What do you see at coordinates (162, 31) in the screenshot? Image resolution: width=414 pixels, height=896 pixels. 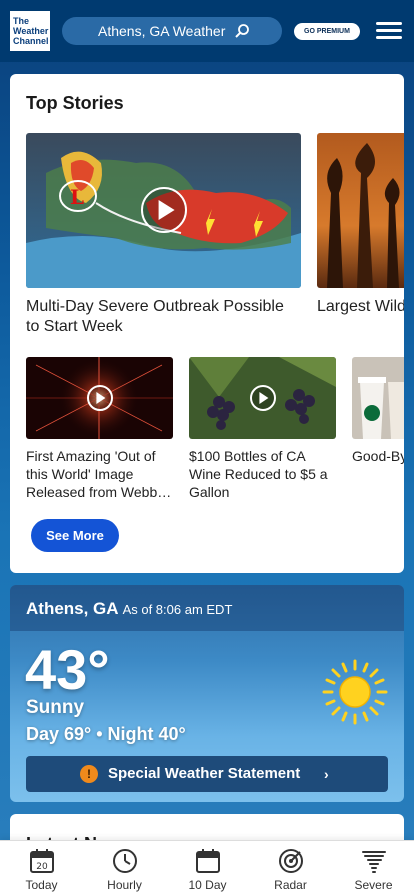 I see `search-text: Athens, GA Weather` at bounding box center [162, 31].